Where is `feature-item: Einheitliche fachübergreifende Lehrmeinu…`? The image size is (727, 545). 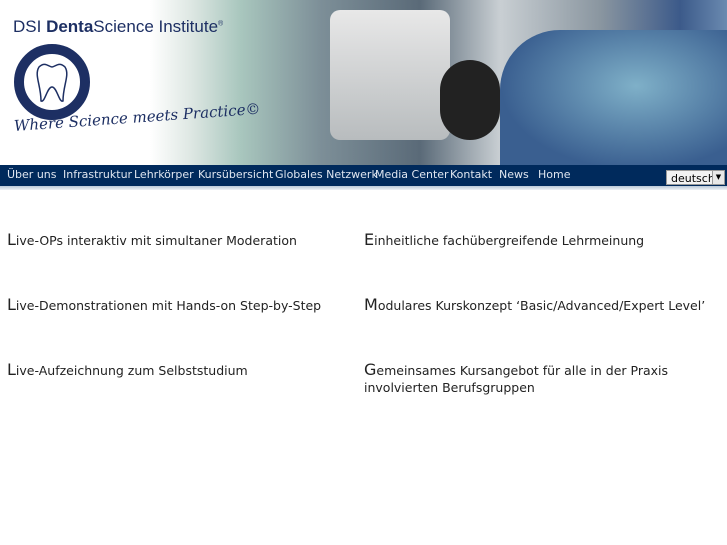
feature-item: Einheitliche fachübergreifende Lehrmeinu… is located at coordinates (539, 240).